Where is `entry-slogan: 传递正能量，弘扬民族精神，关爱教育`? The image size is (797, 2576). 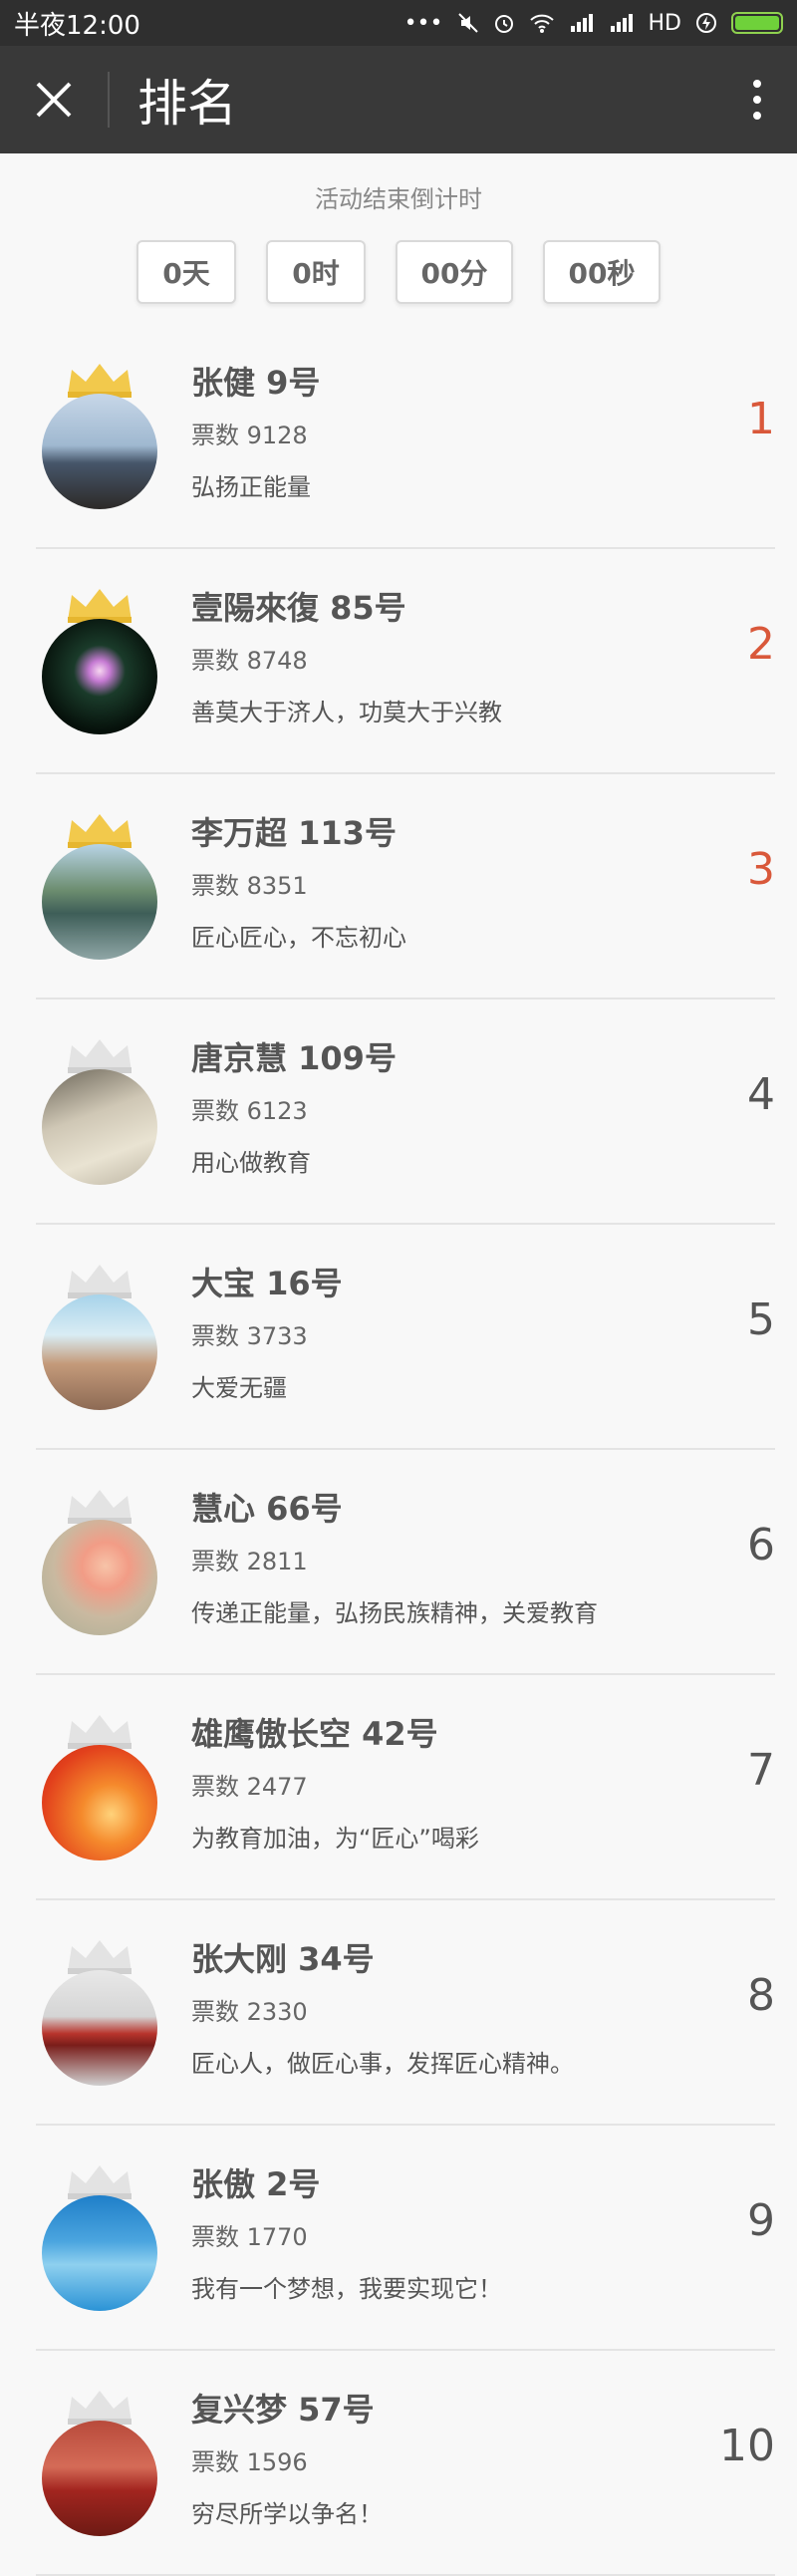
entry-slogan: 传递正能量，弘扬民族精神，关爱教育 is located at coordinates (395, 1613).